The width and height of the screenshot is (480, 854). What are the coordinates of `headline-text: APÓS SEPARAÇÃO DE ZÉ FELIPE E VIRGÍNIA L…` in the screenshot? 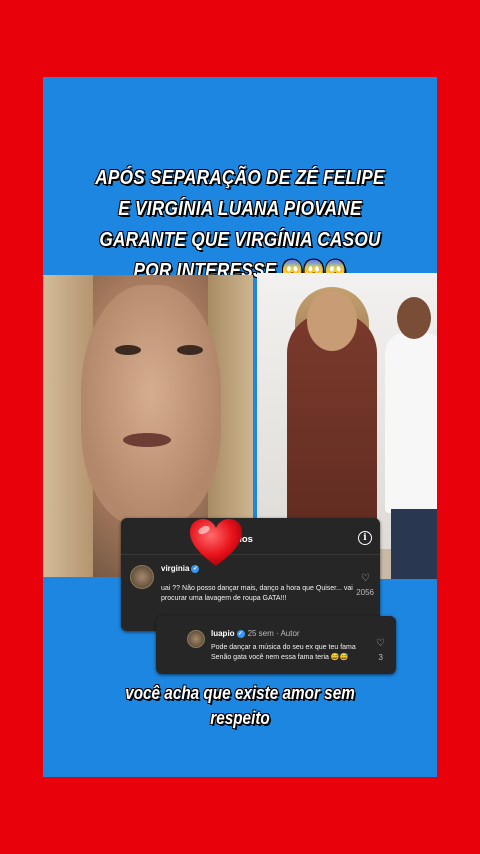 It's located at (240, 225).